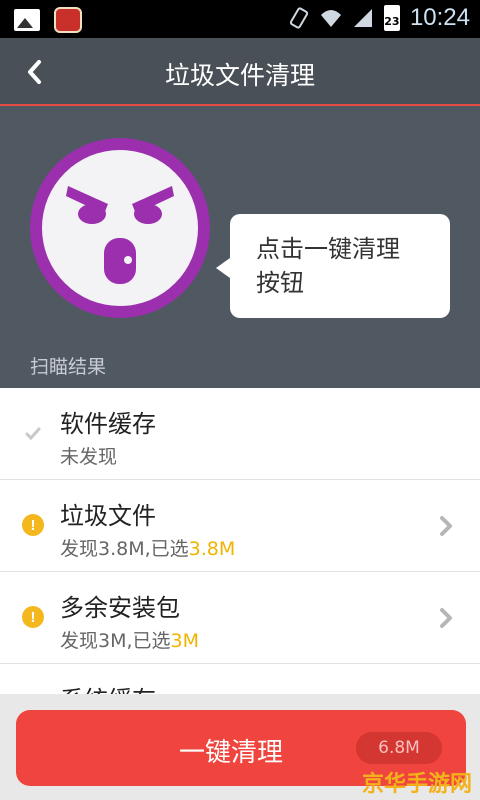 Image resolution: width=480 pixels, height=800 pixels. I want to click on app-header: 垃圾文件清理, so click(240, 72).